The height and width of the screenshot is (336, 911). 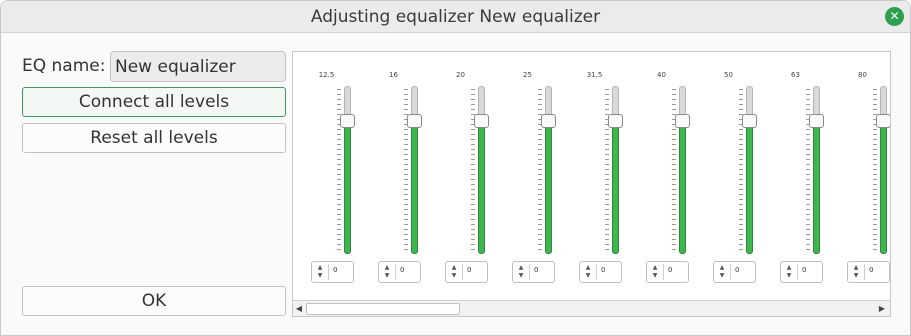 I want to click on eq-band: 20 ▲ ▼ 0, so click(x=460, y=176).